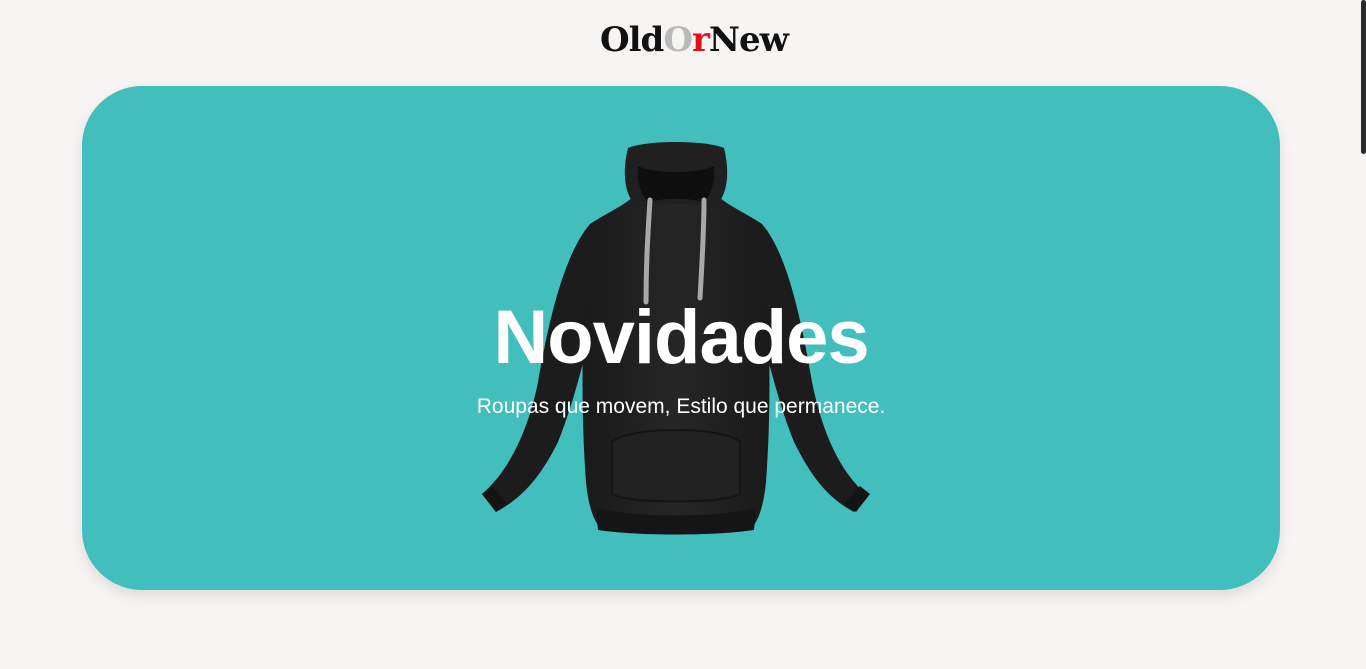  Describe the element at coordinates (632, 40) in the screenshot. I see `logo-text-old: Old` at that location.